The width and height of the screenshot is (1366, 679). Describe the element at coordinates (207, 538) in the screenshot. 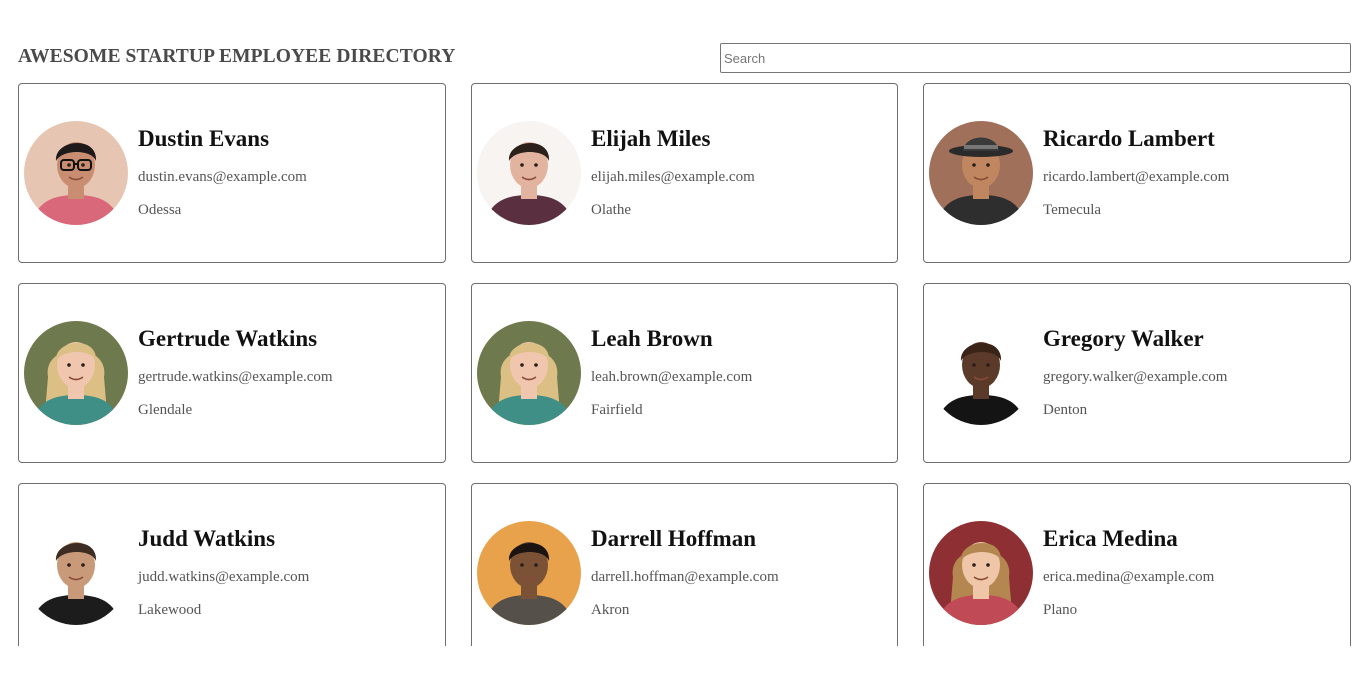

I see `employee-name: Judd Watkins` at that location.